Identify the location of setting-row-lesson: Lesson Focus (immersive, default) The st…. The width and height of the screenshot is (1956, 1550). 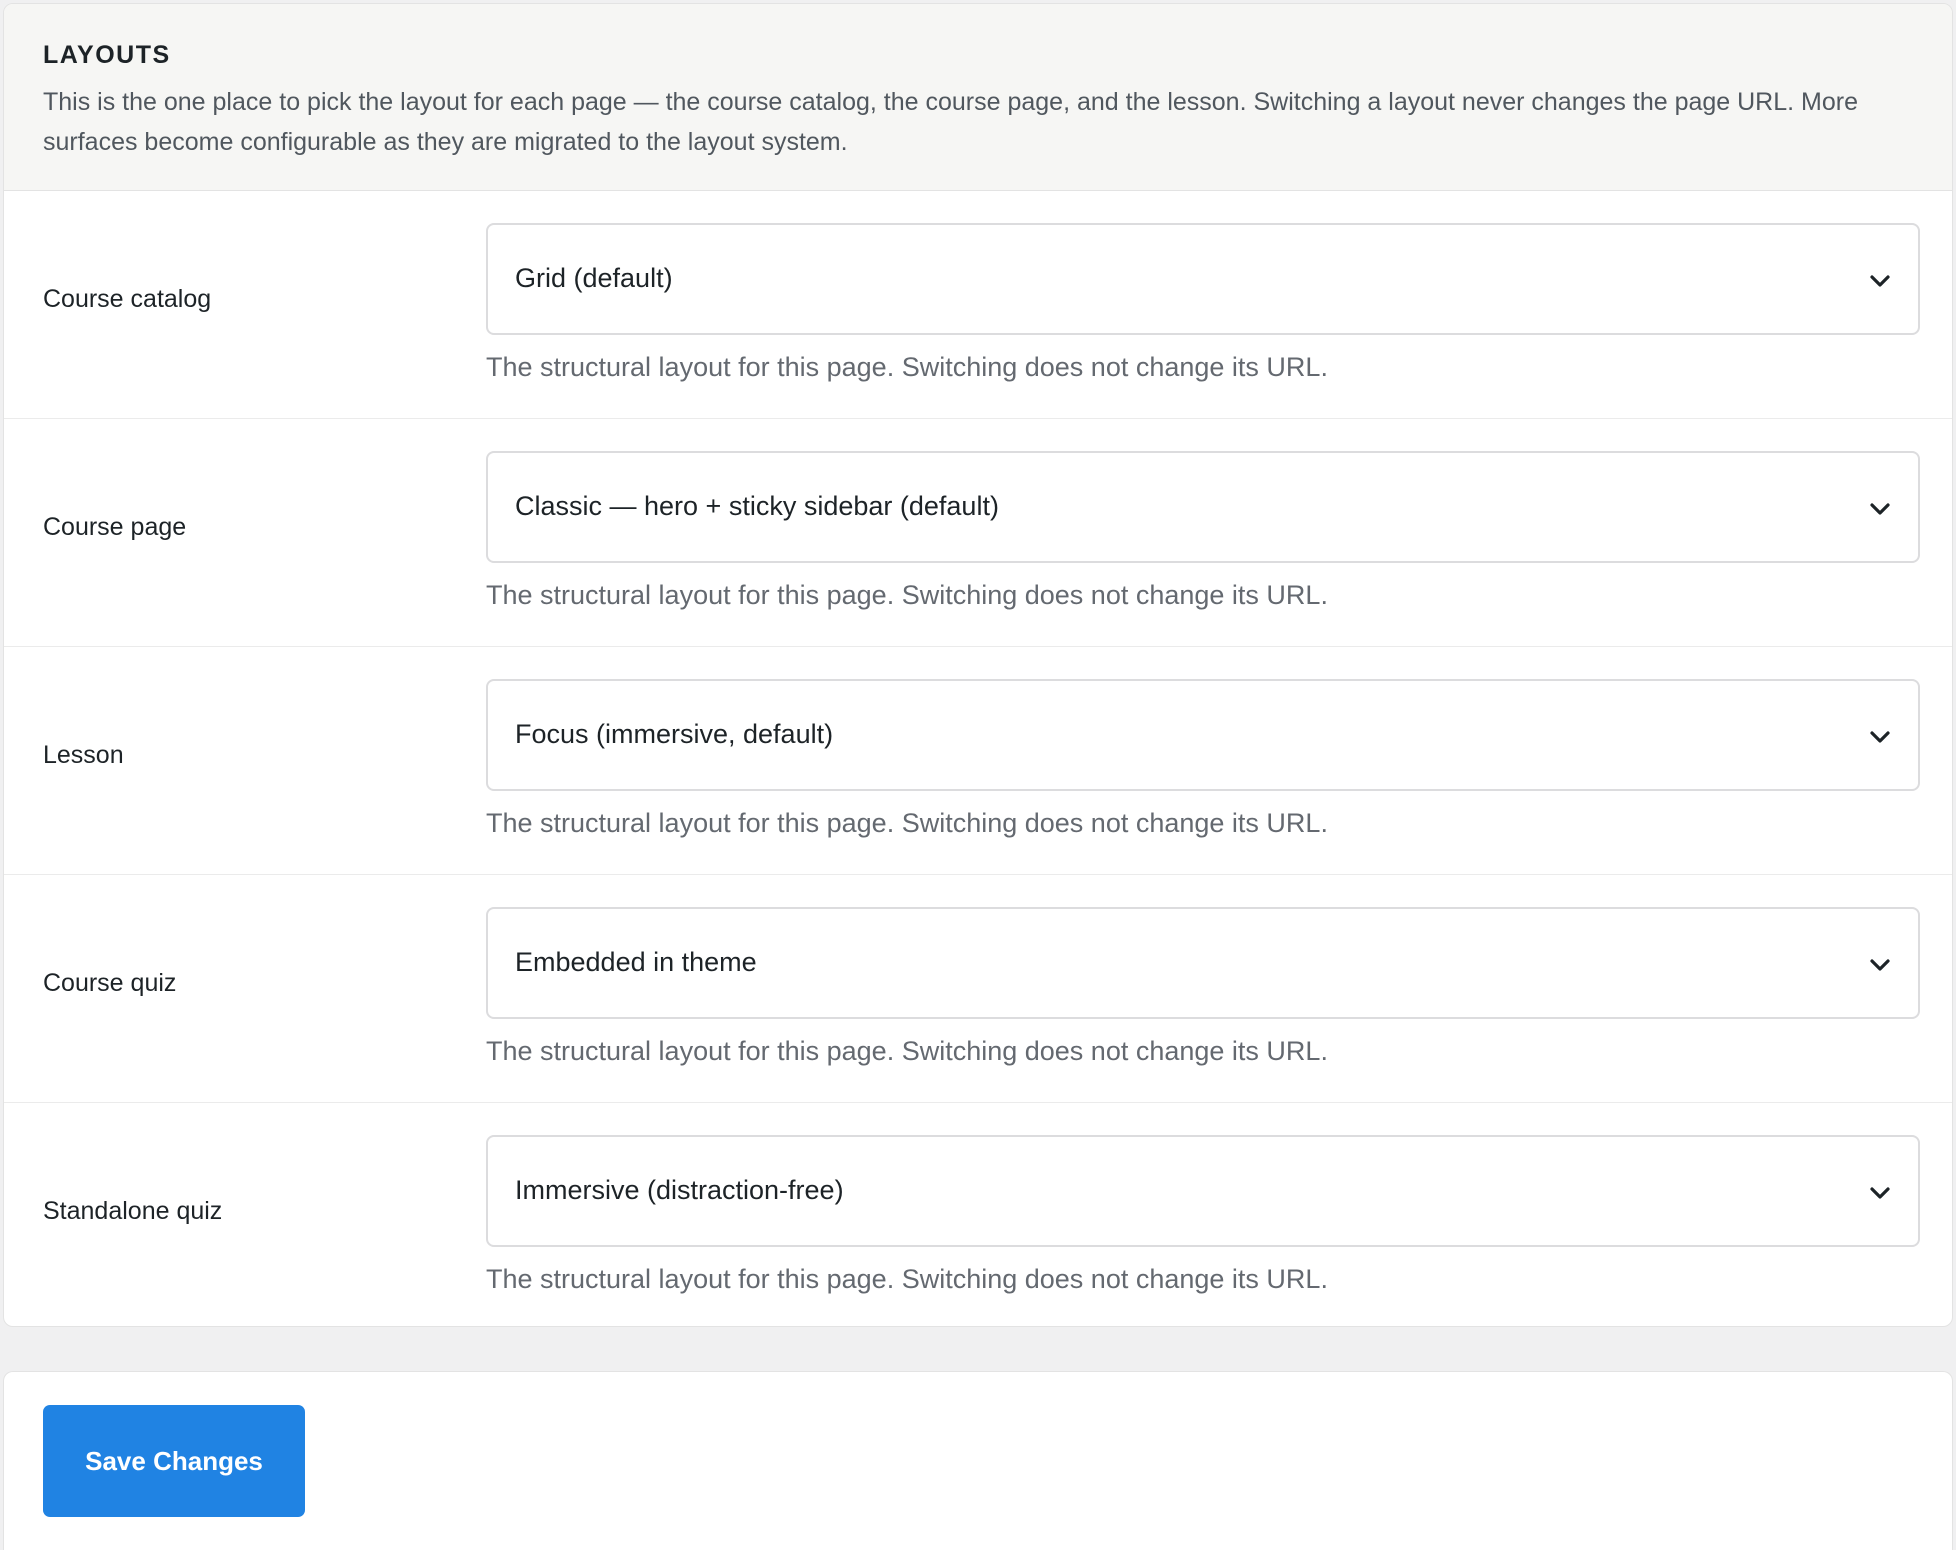
(978, 761).